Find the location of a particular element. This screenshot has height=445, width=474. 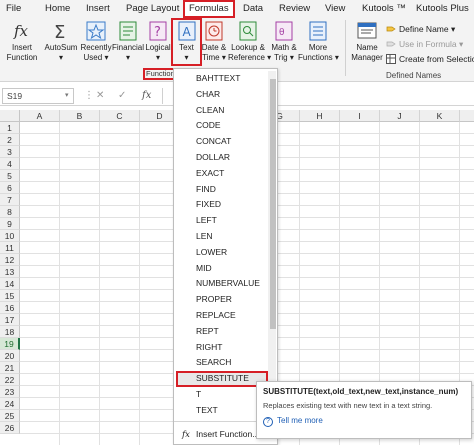

more-functions-icon is located at coordinates (318, 31).